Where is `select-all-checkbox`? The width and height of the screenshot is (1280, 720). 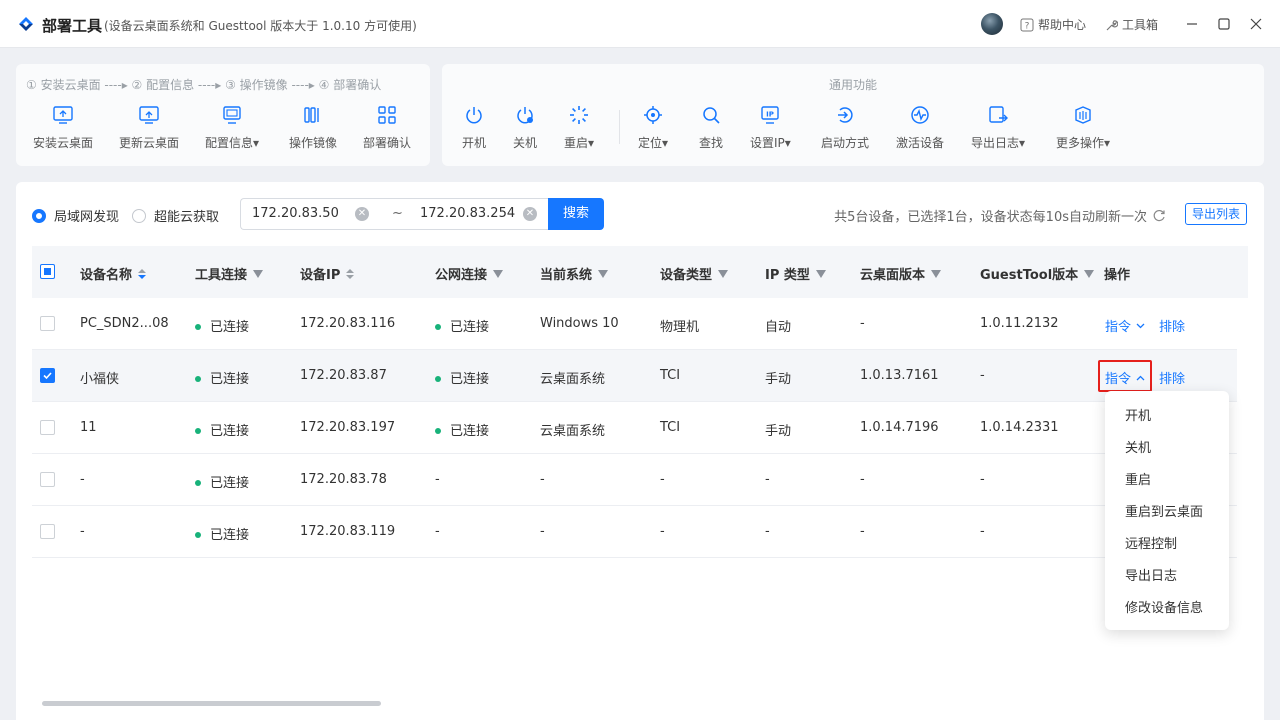
select-all-checkbox is located at coordinates (47, 271).